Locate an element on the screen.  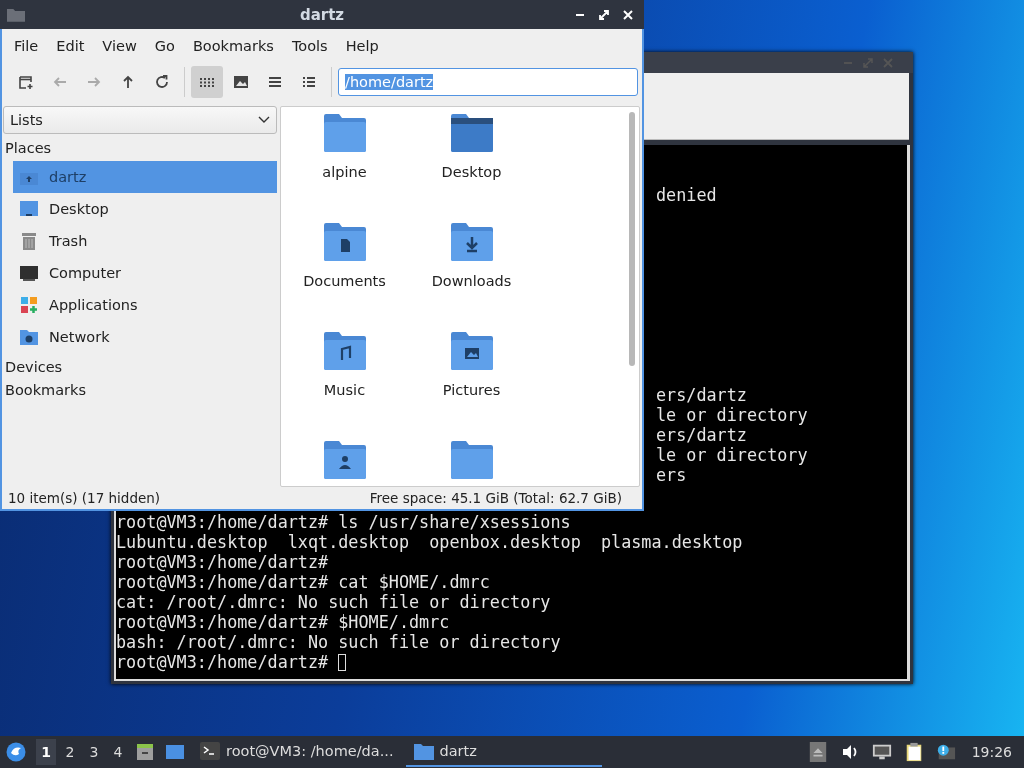
file-cabinet-icon is located at coordinates (145, 752).